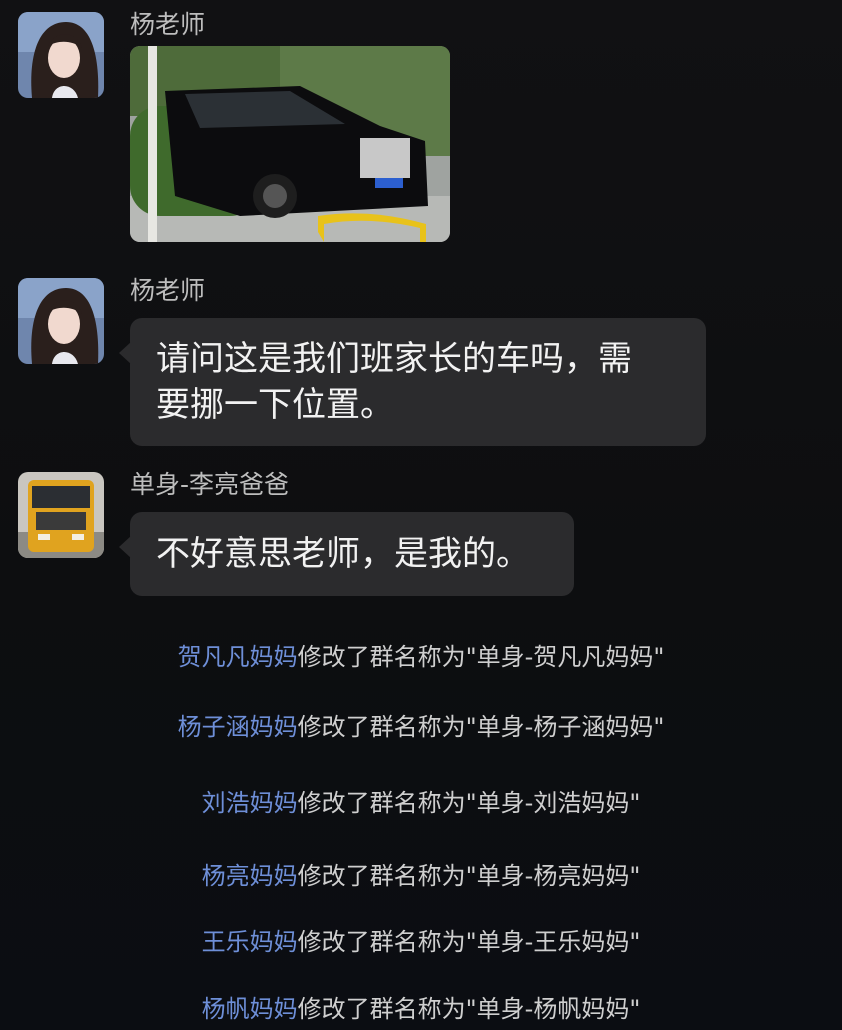 This screenshot has width=842, height=1030. I want to click on system-notice: 王乐妈妈修改了群名称为"单身-王乐妈妈", so click(421, 942).